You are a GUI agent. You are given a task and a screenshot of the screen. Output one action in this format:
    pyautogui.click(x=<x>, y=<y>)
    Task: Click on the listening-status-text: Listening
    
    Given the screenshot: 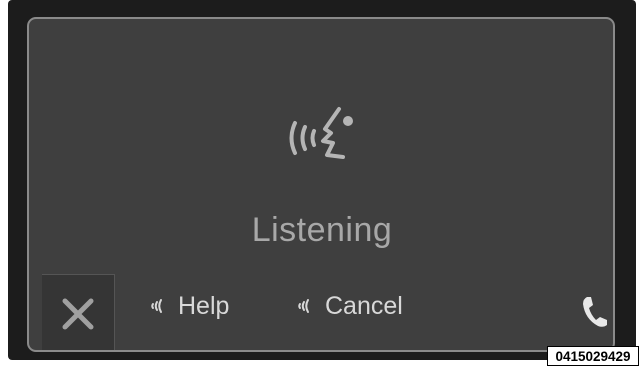 What is the action you would take?
    pyautogui.click(x=322, y=230)
    